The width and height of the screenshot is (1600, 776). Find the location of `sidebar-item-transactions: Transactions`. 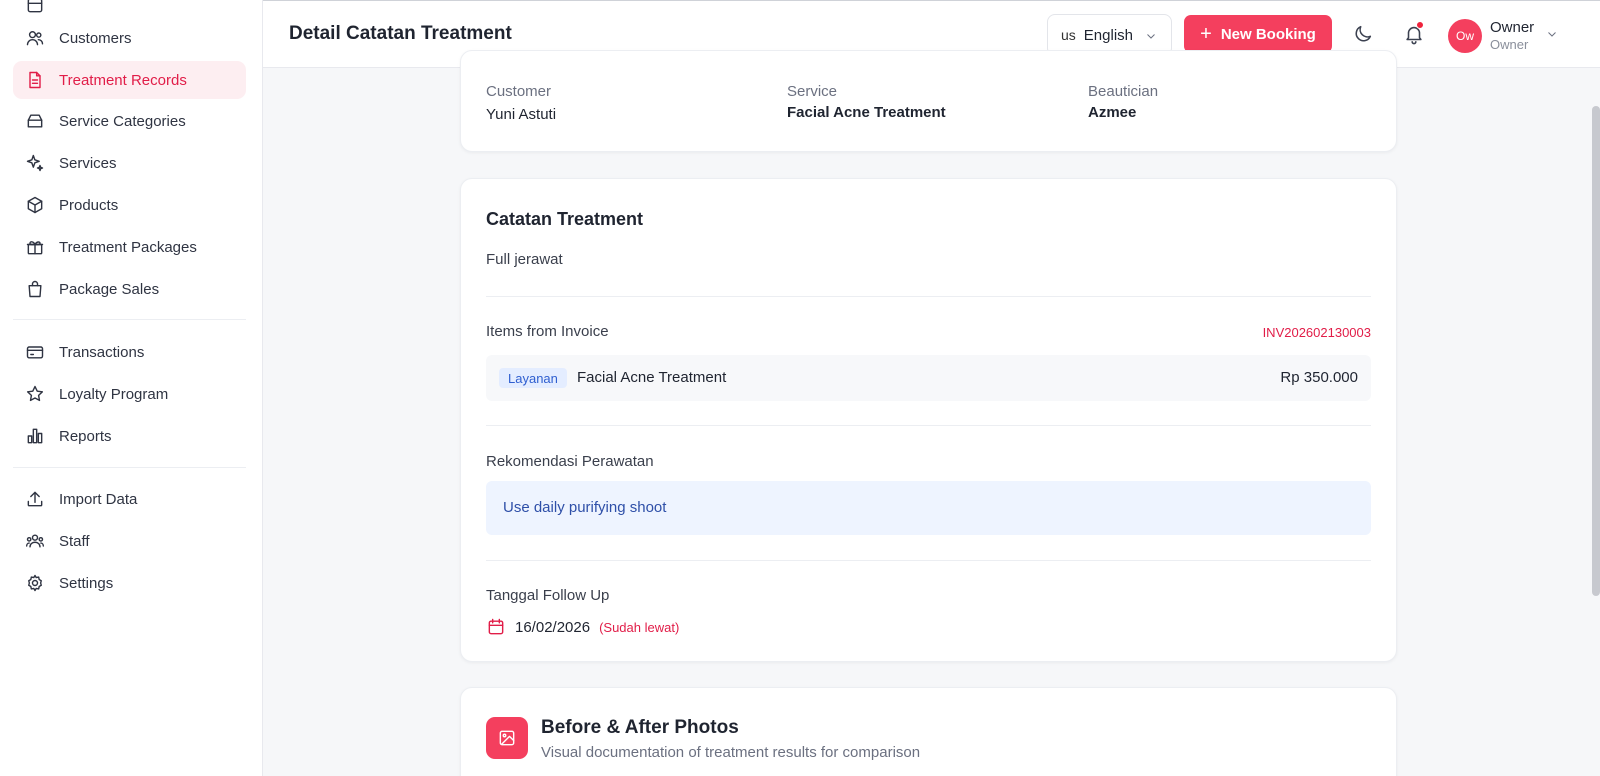

sidebar-item-transactions: Transactions is located at coordinates (129, 352).